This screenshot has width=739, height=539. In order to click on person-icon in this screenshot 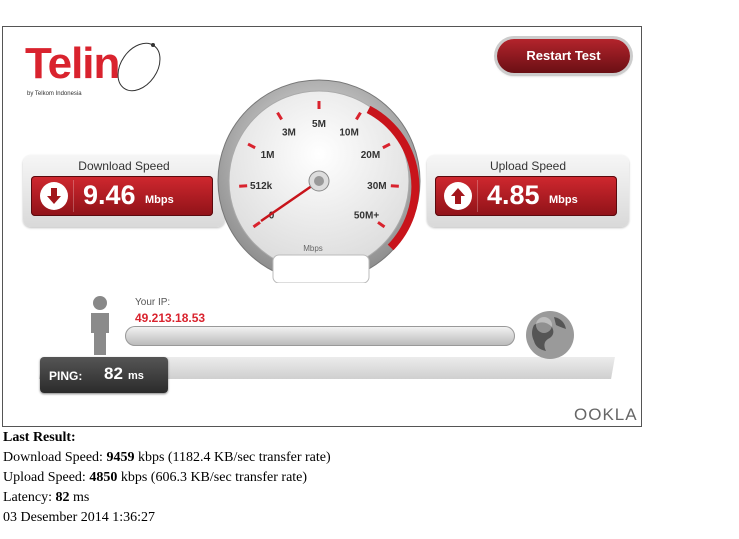, I will do `click(100, 325)`.